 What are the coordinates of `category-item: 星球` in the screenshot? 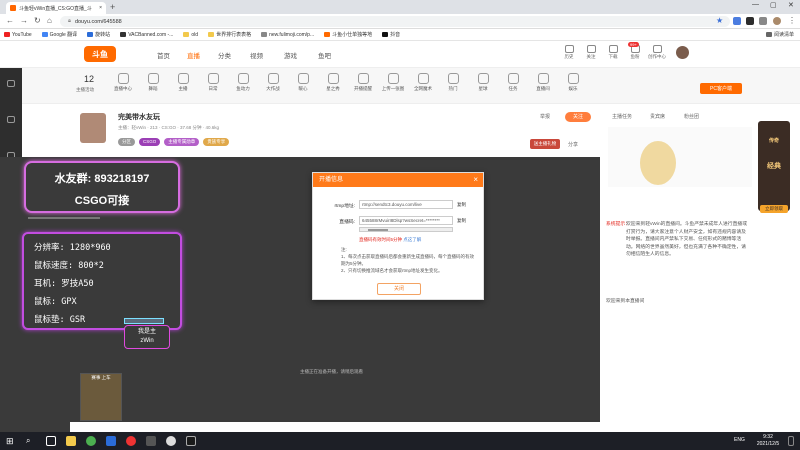 It's located at (483, 82).